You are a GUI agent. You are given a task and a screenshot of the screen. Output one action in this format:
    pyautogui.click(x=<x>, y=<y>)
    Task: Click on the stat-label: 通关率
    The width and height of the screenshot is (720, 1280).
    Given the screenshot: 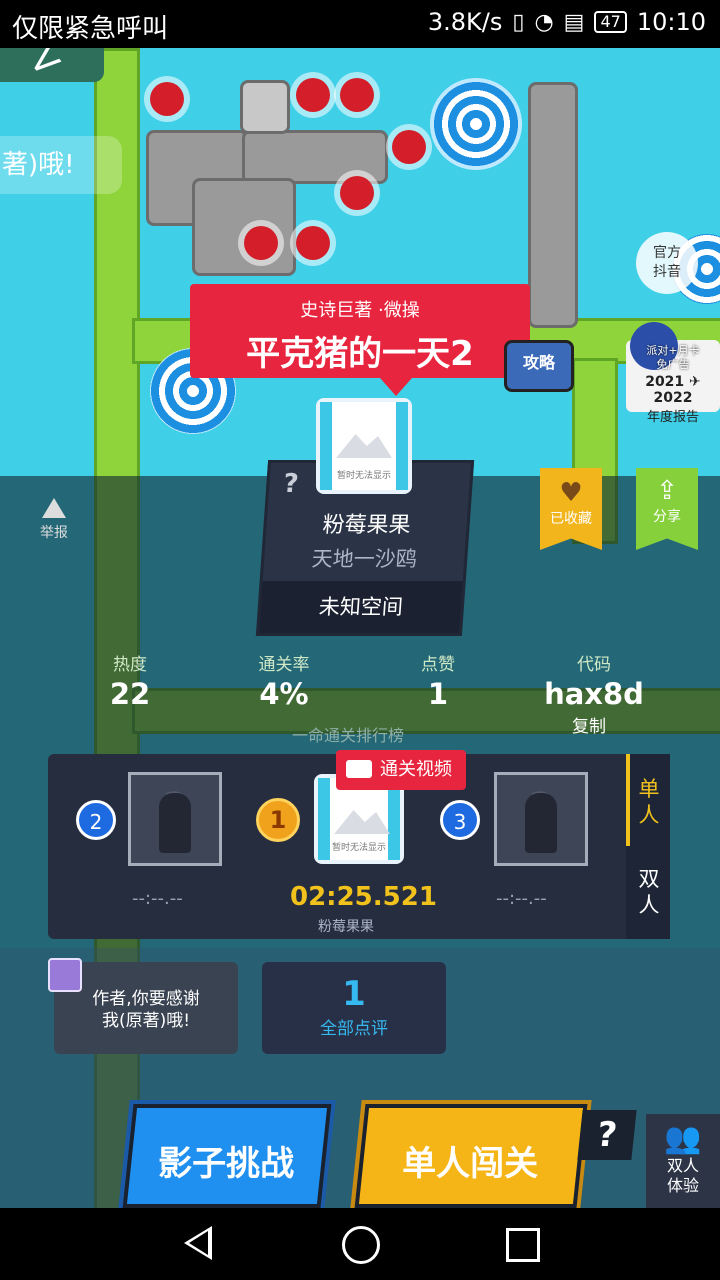 What is the action you would take?
    pyautogui.click(x=284, y=665)
    